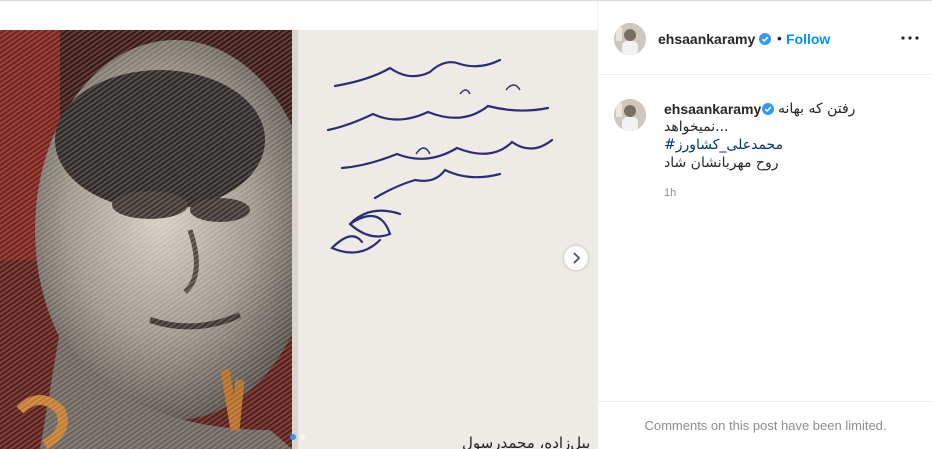  Describe the element at coordinates (723, 145) in the screenshot. I see `hashtag-link: #محمدعلی_کشاورز` at that location.